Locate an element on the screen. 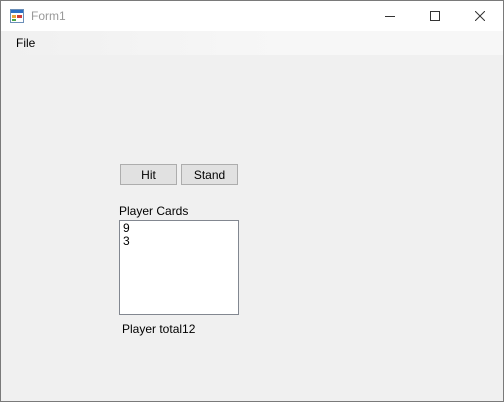  maximize-button is located at coordinates (434, 16).